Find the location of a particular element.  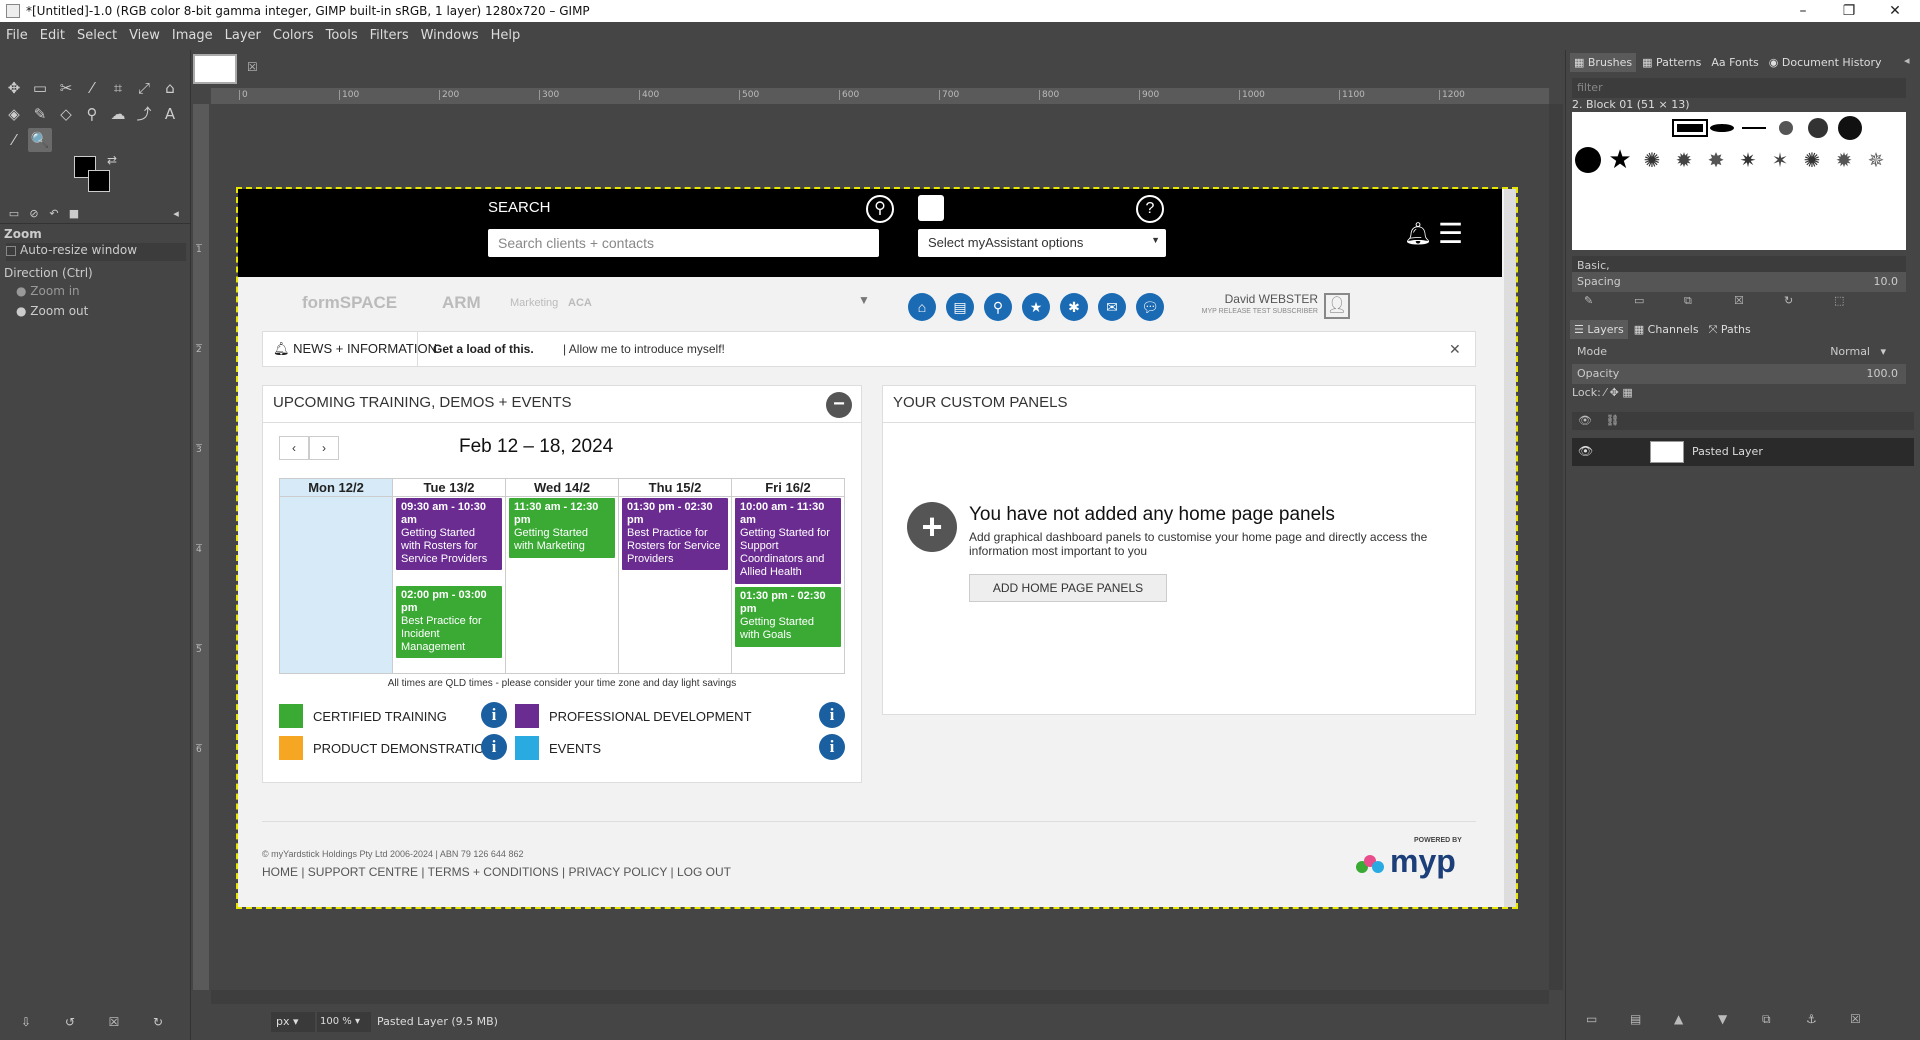

menu-view: View is located at coordinates (144, 32).